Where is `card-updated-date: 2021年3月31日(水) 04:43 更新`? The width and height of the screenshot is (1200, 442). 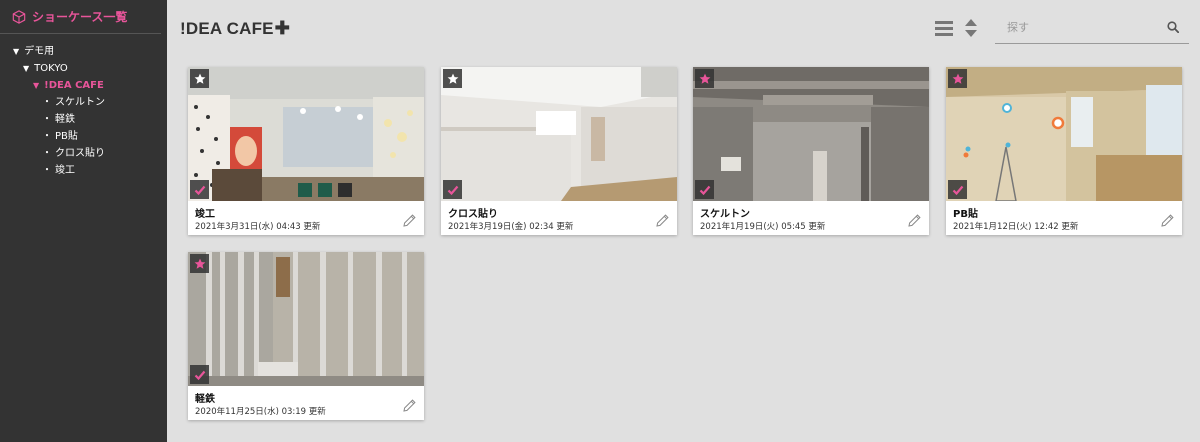 card-updated-date: 2021年3月31日(水) 04:43 更新 is located at coordinates (258, 227).